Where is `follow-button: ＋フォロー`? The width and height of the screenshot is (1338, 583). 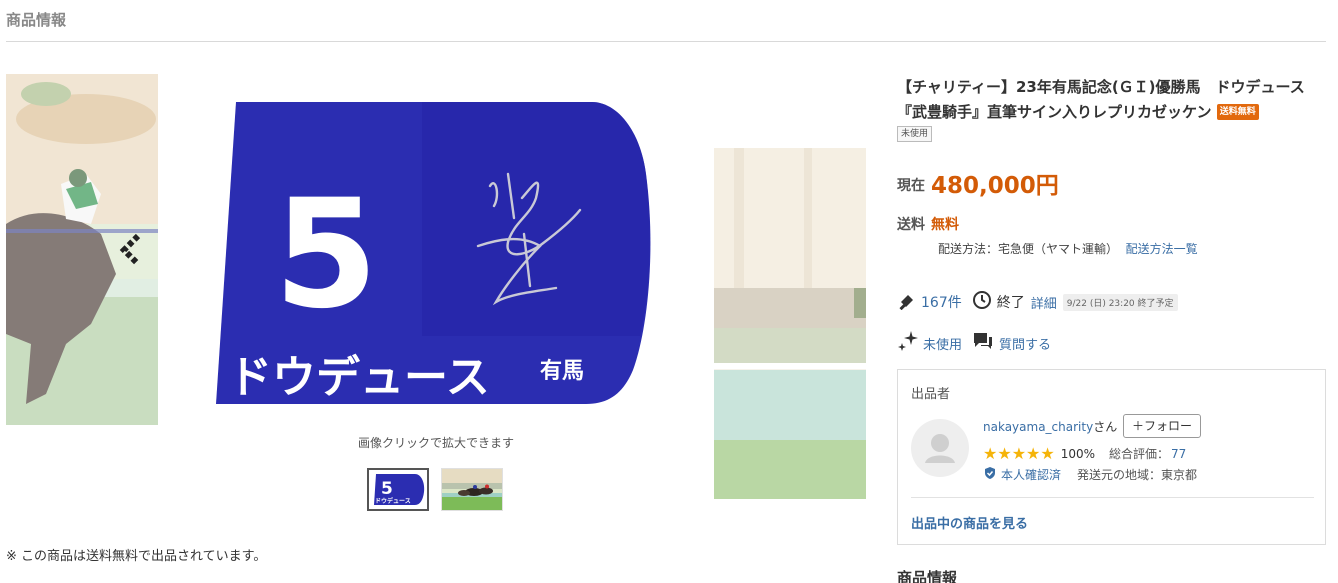 follow-button: ＋フォロー is located at coordinates (1162, 426).